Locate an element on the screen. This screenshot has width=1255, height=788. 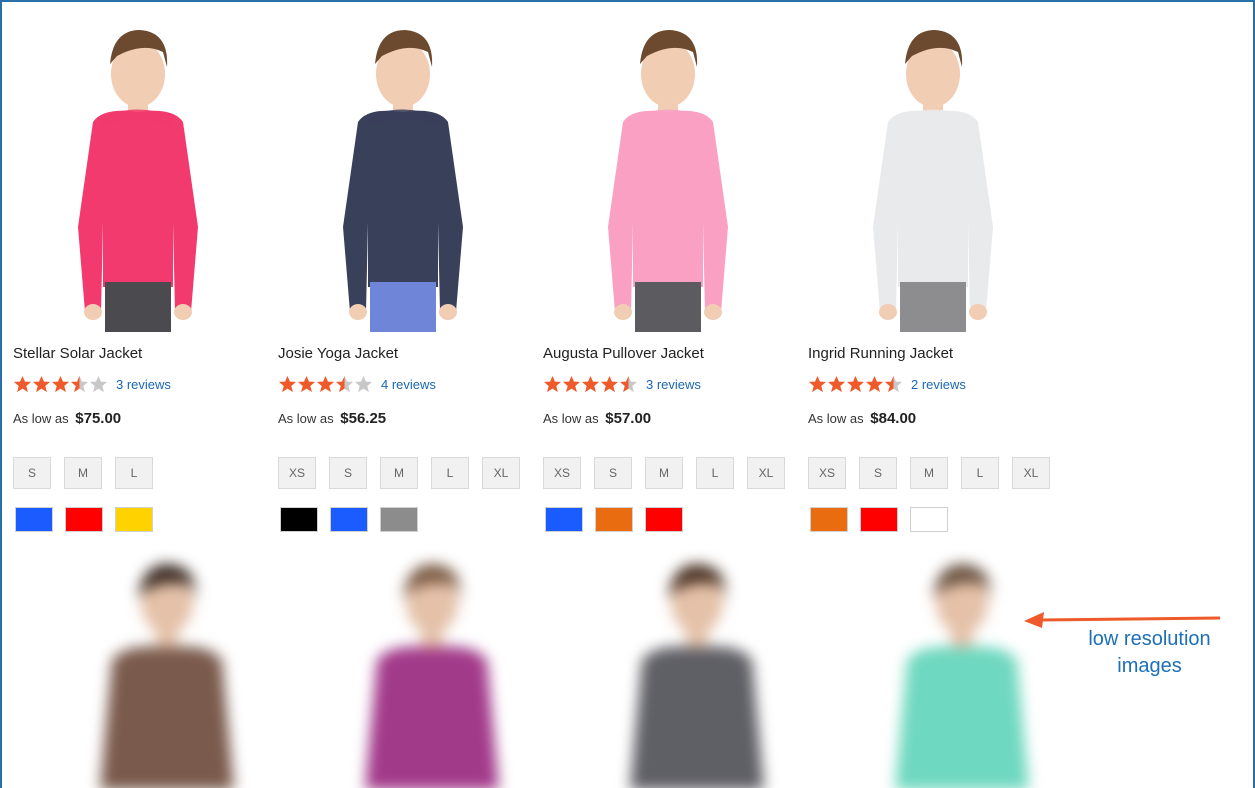
product-price: As low as $84.00 is located at coordinates (862, 418).